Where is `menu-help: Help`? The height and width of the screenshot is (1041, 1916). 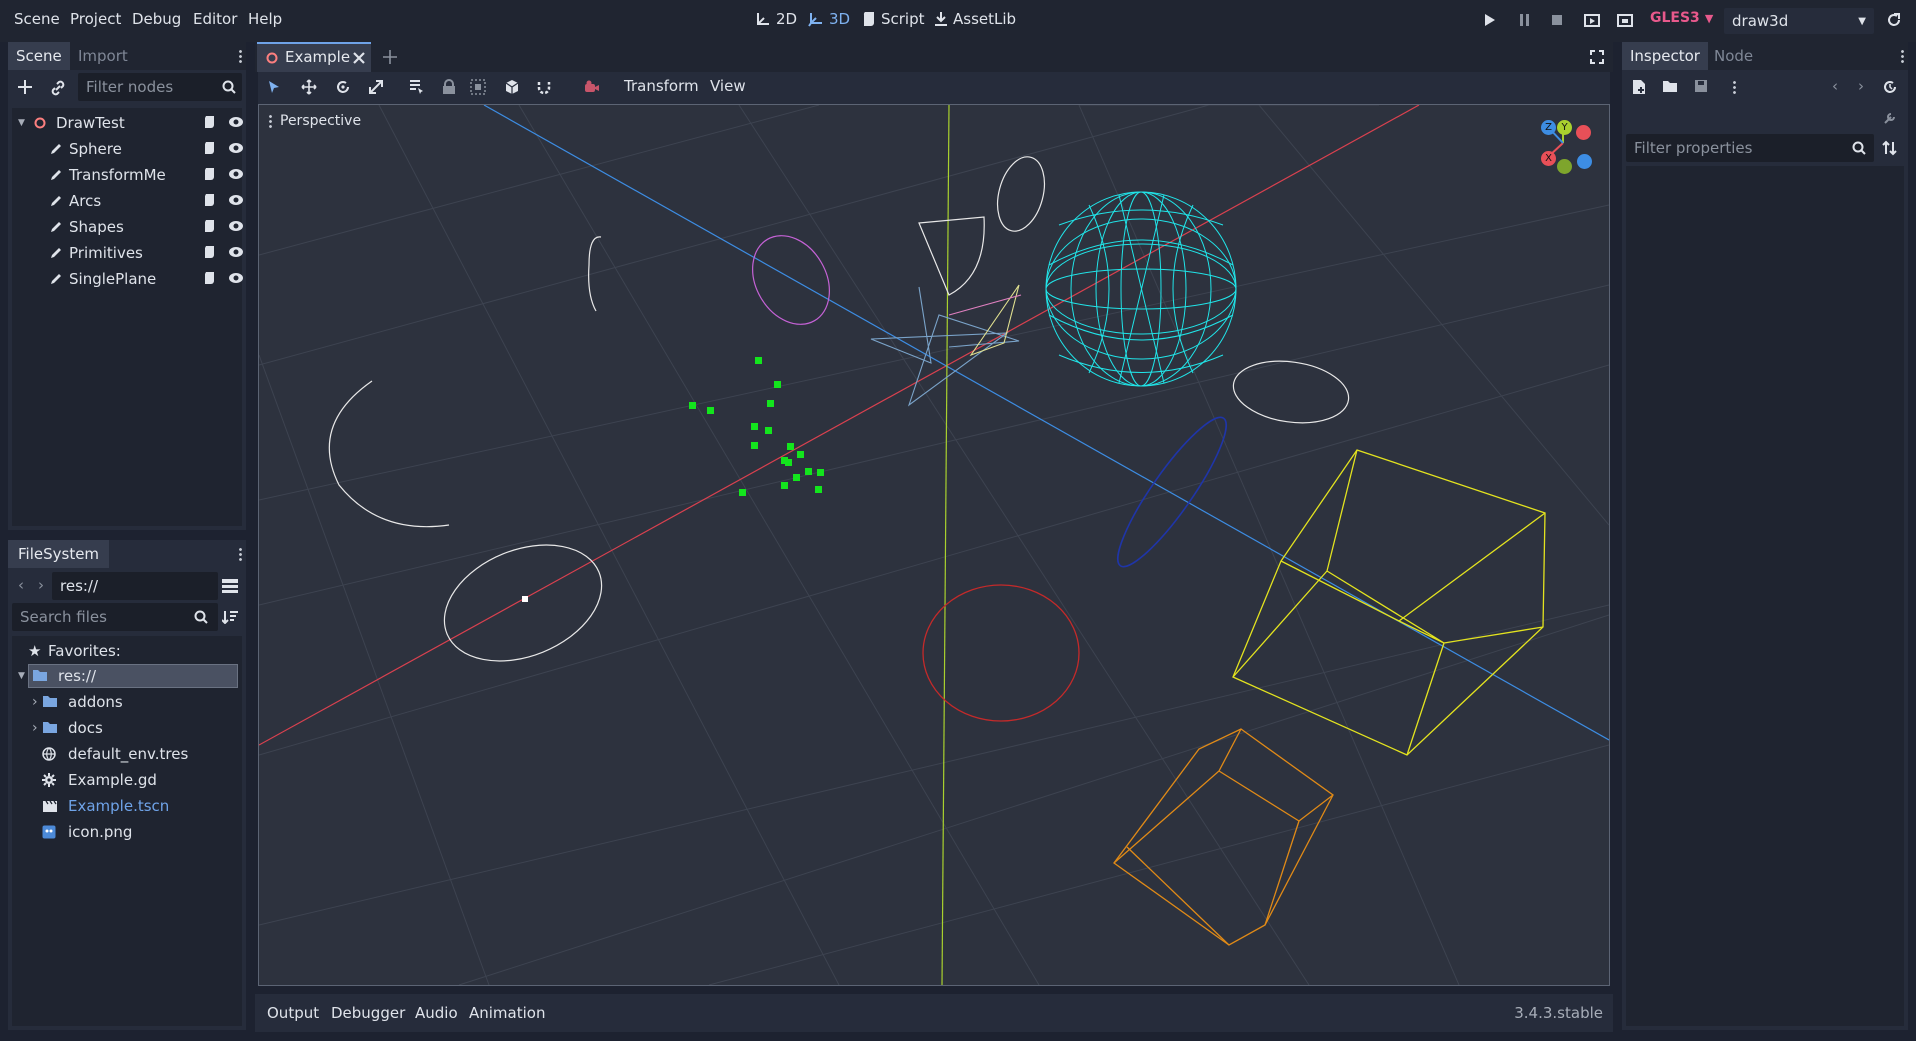 menu-help: Help is located at coordinates (265, 19).